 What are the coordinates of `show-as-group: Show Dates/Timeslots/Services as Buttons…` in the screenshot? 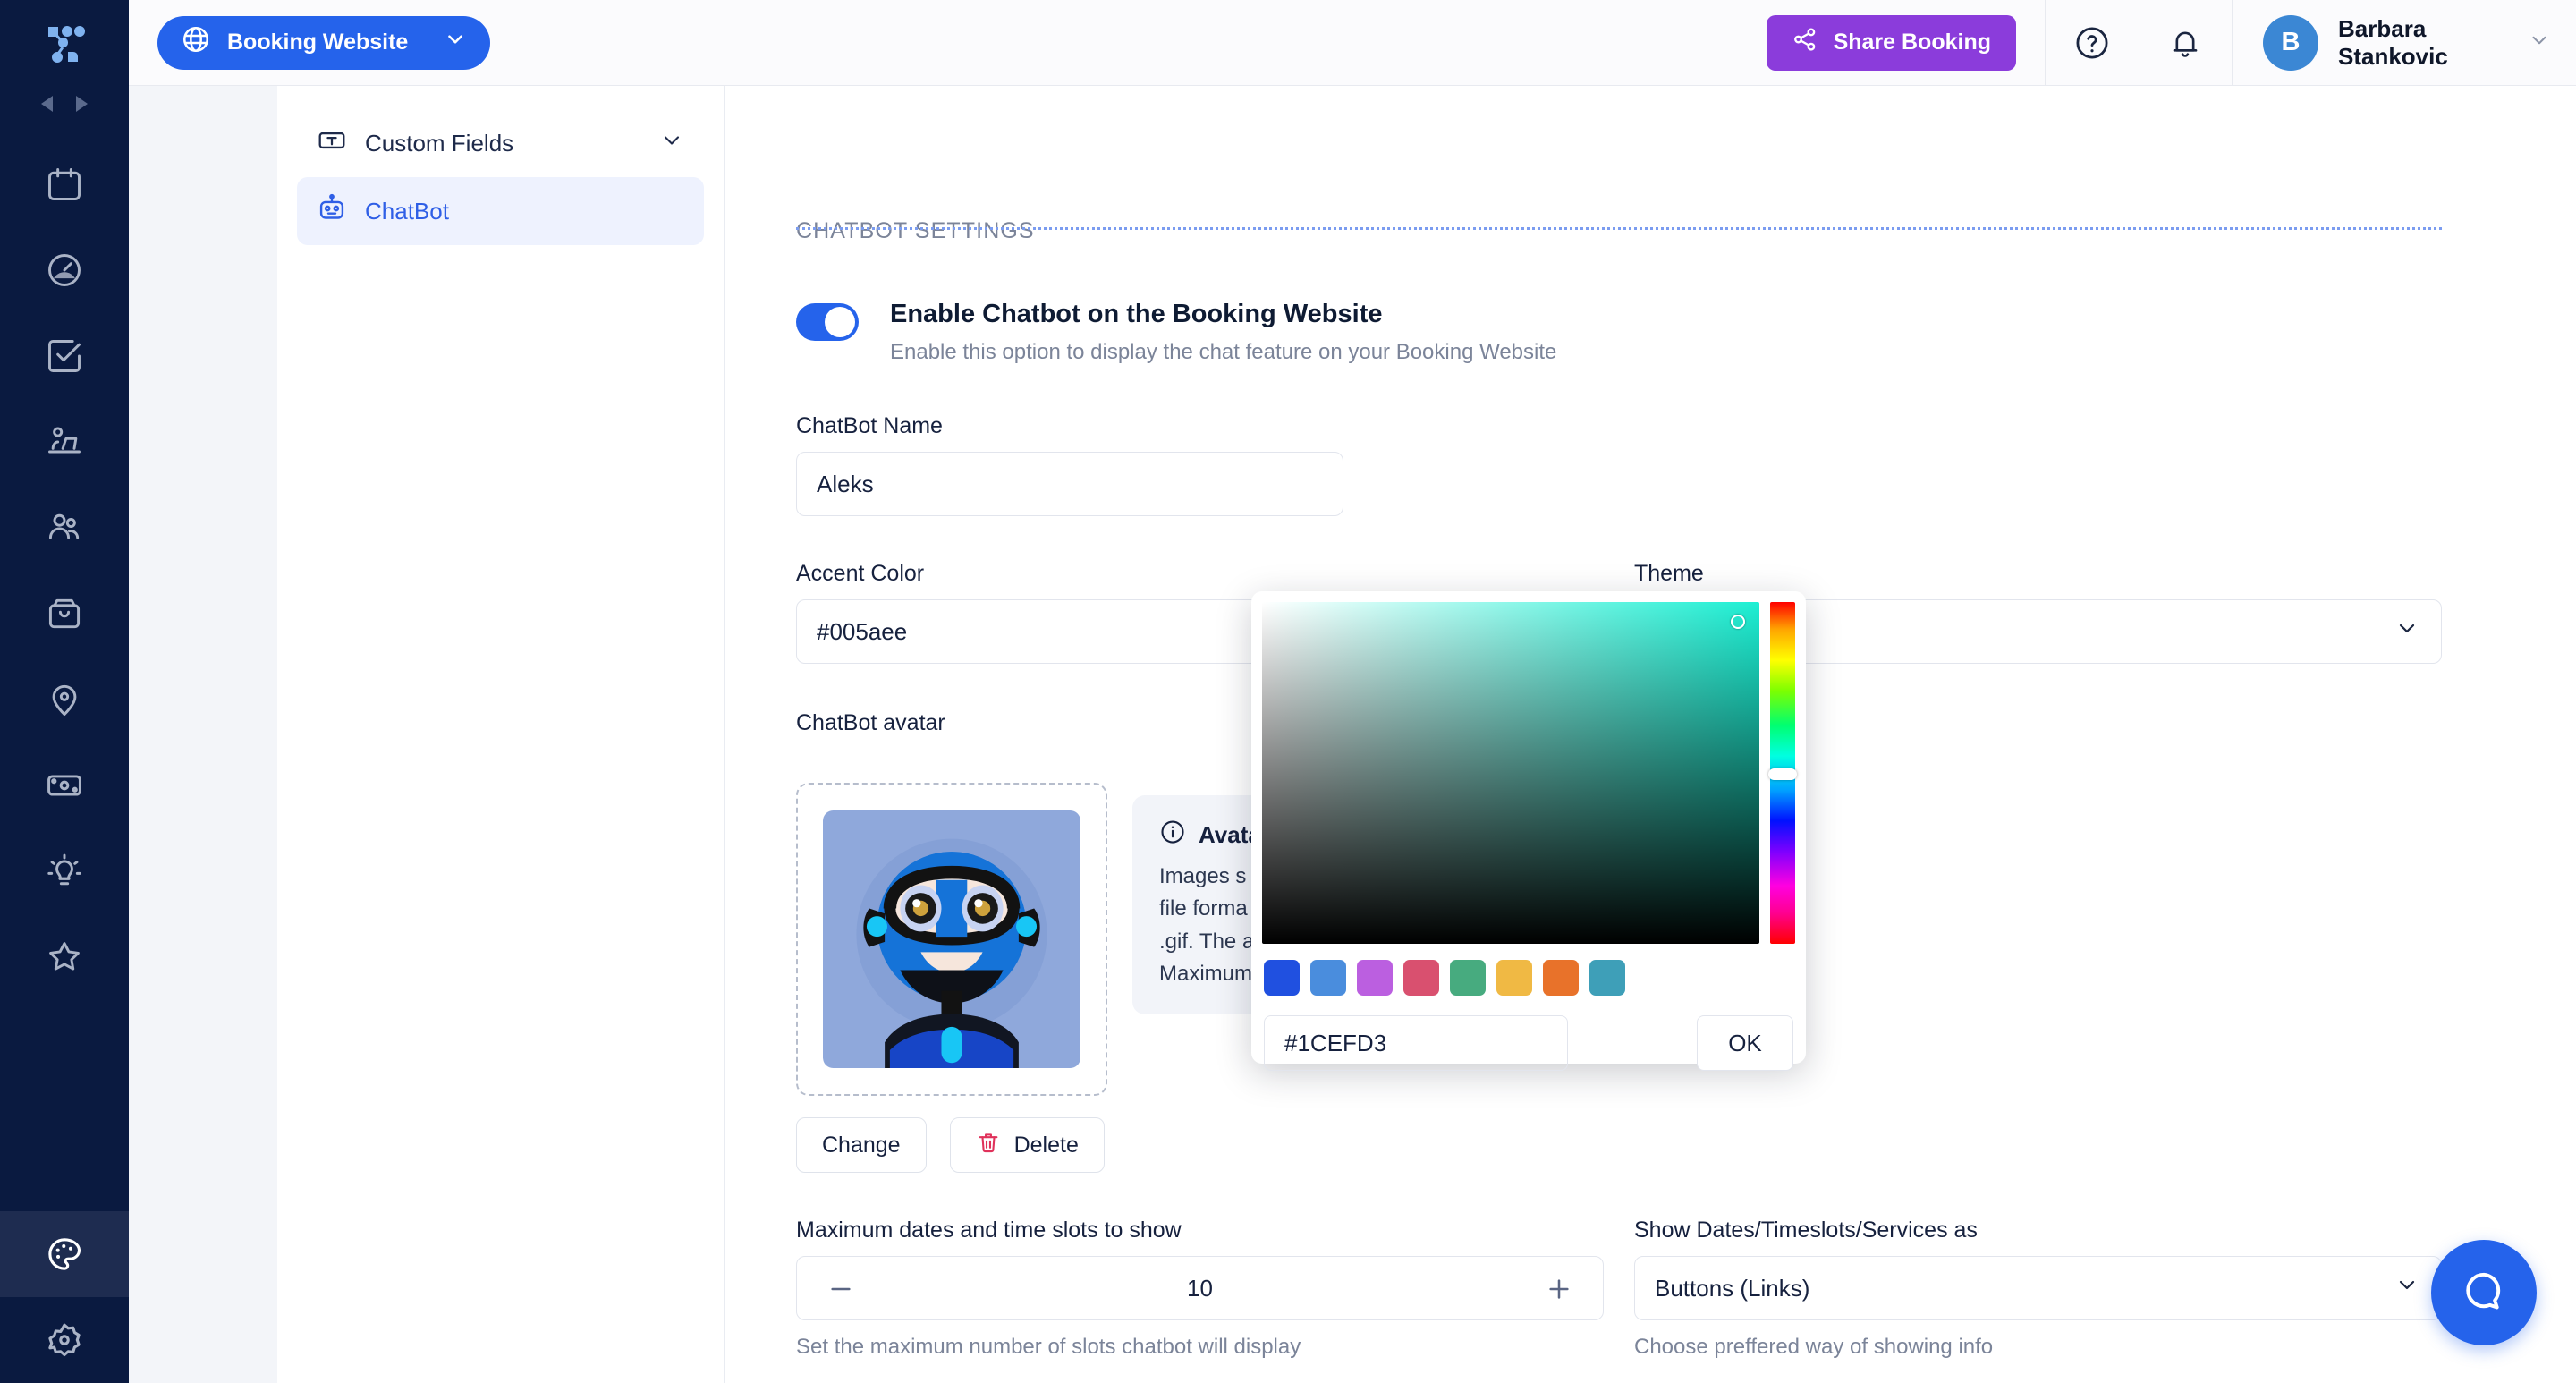 It's located at (2038, 1289).